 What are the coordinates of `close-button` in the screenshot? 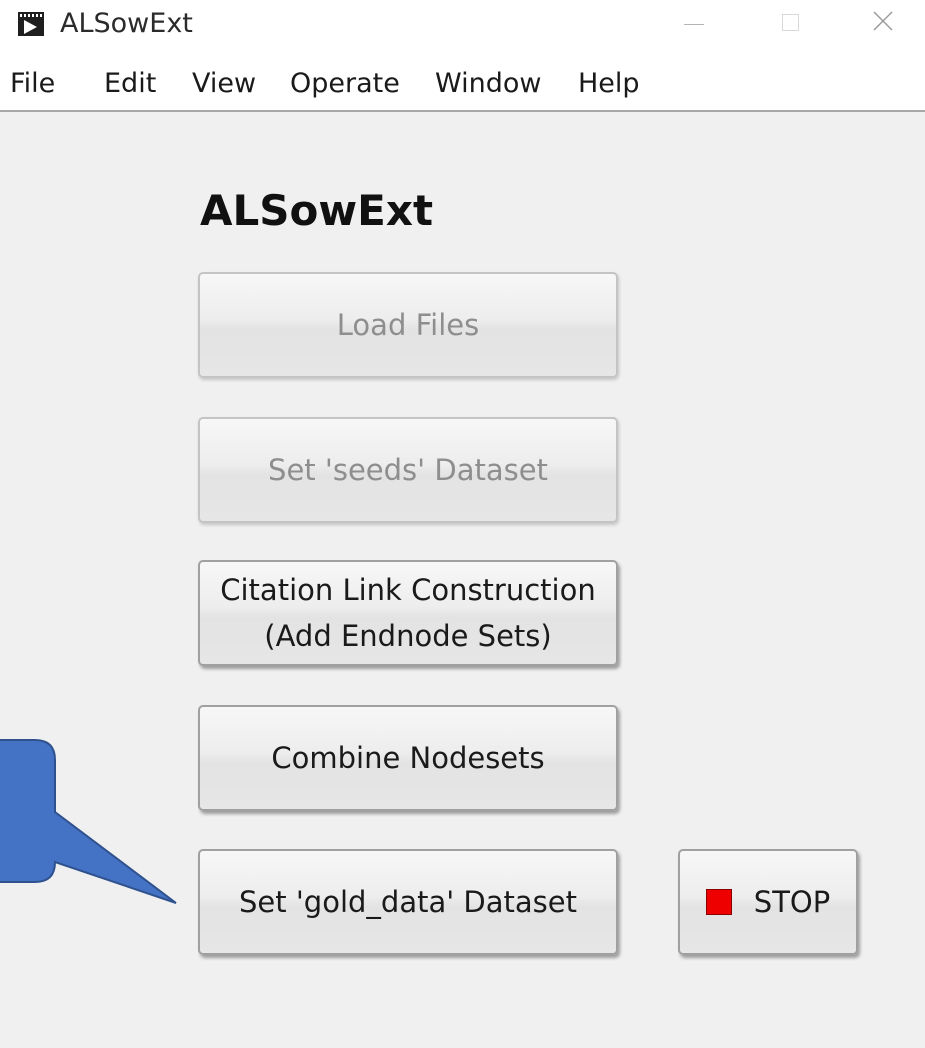 It's located at (885, 25).